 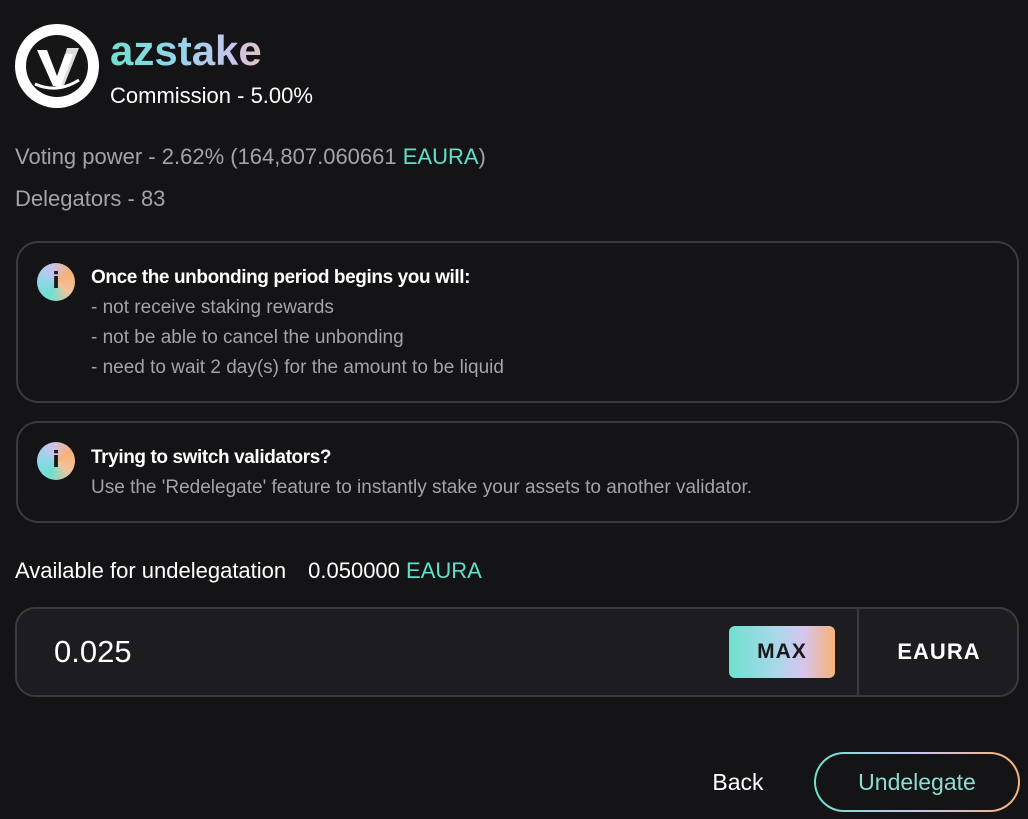 I want to click on unbonding-notice-line: - not be able to cancel the unbonding, so click(x=247, y=337).